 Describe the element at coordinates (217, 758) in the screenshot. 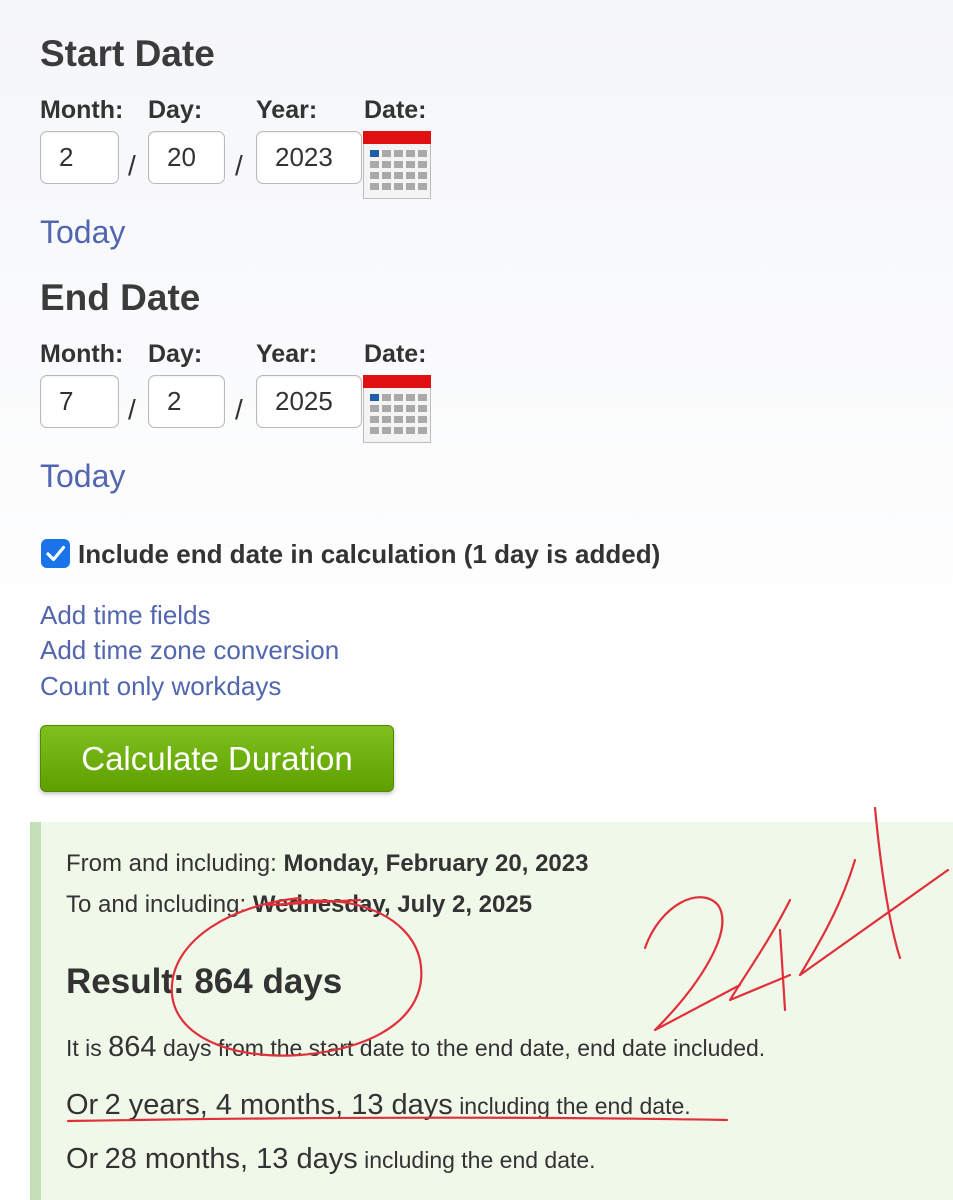

I see `calculate-duration-button: Calculate Duration` at that location.